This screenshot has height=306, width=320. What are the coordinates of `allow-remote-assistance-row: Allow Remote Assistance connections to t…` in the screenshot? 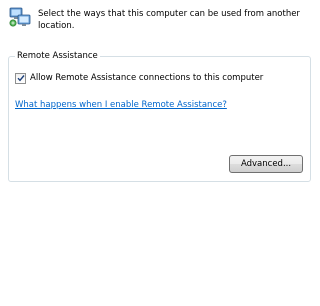 It's located at (139, 78).